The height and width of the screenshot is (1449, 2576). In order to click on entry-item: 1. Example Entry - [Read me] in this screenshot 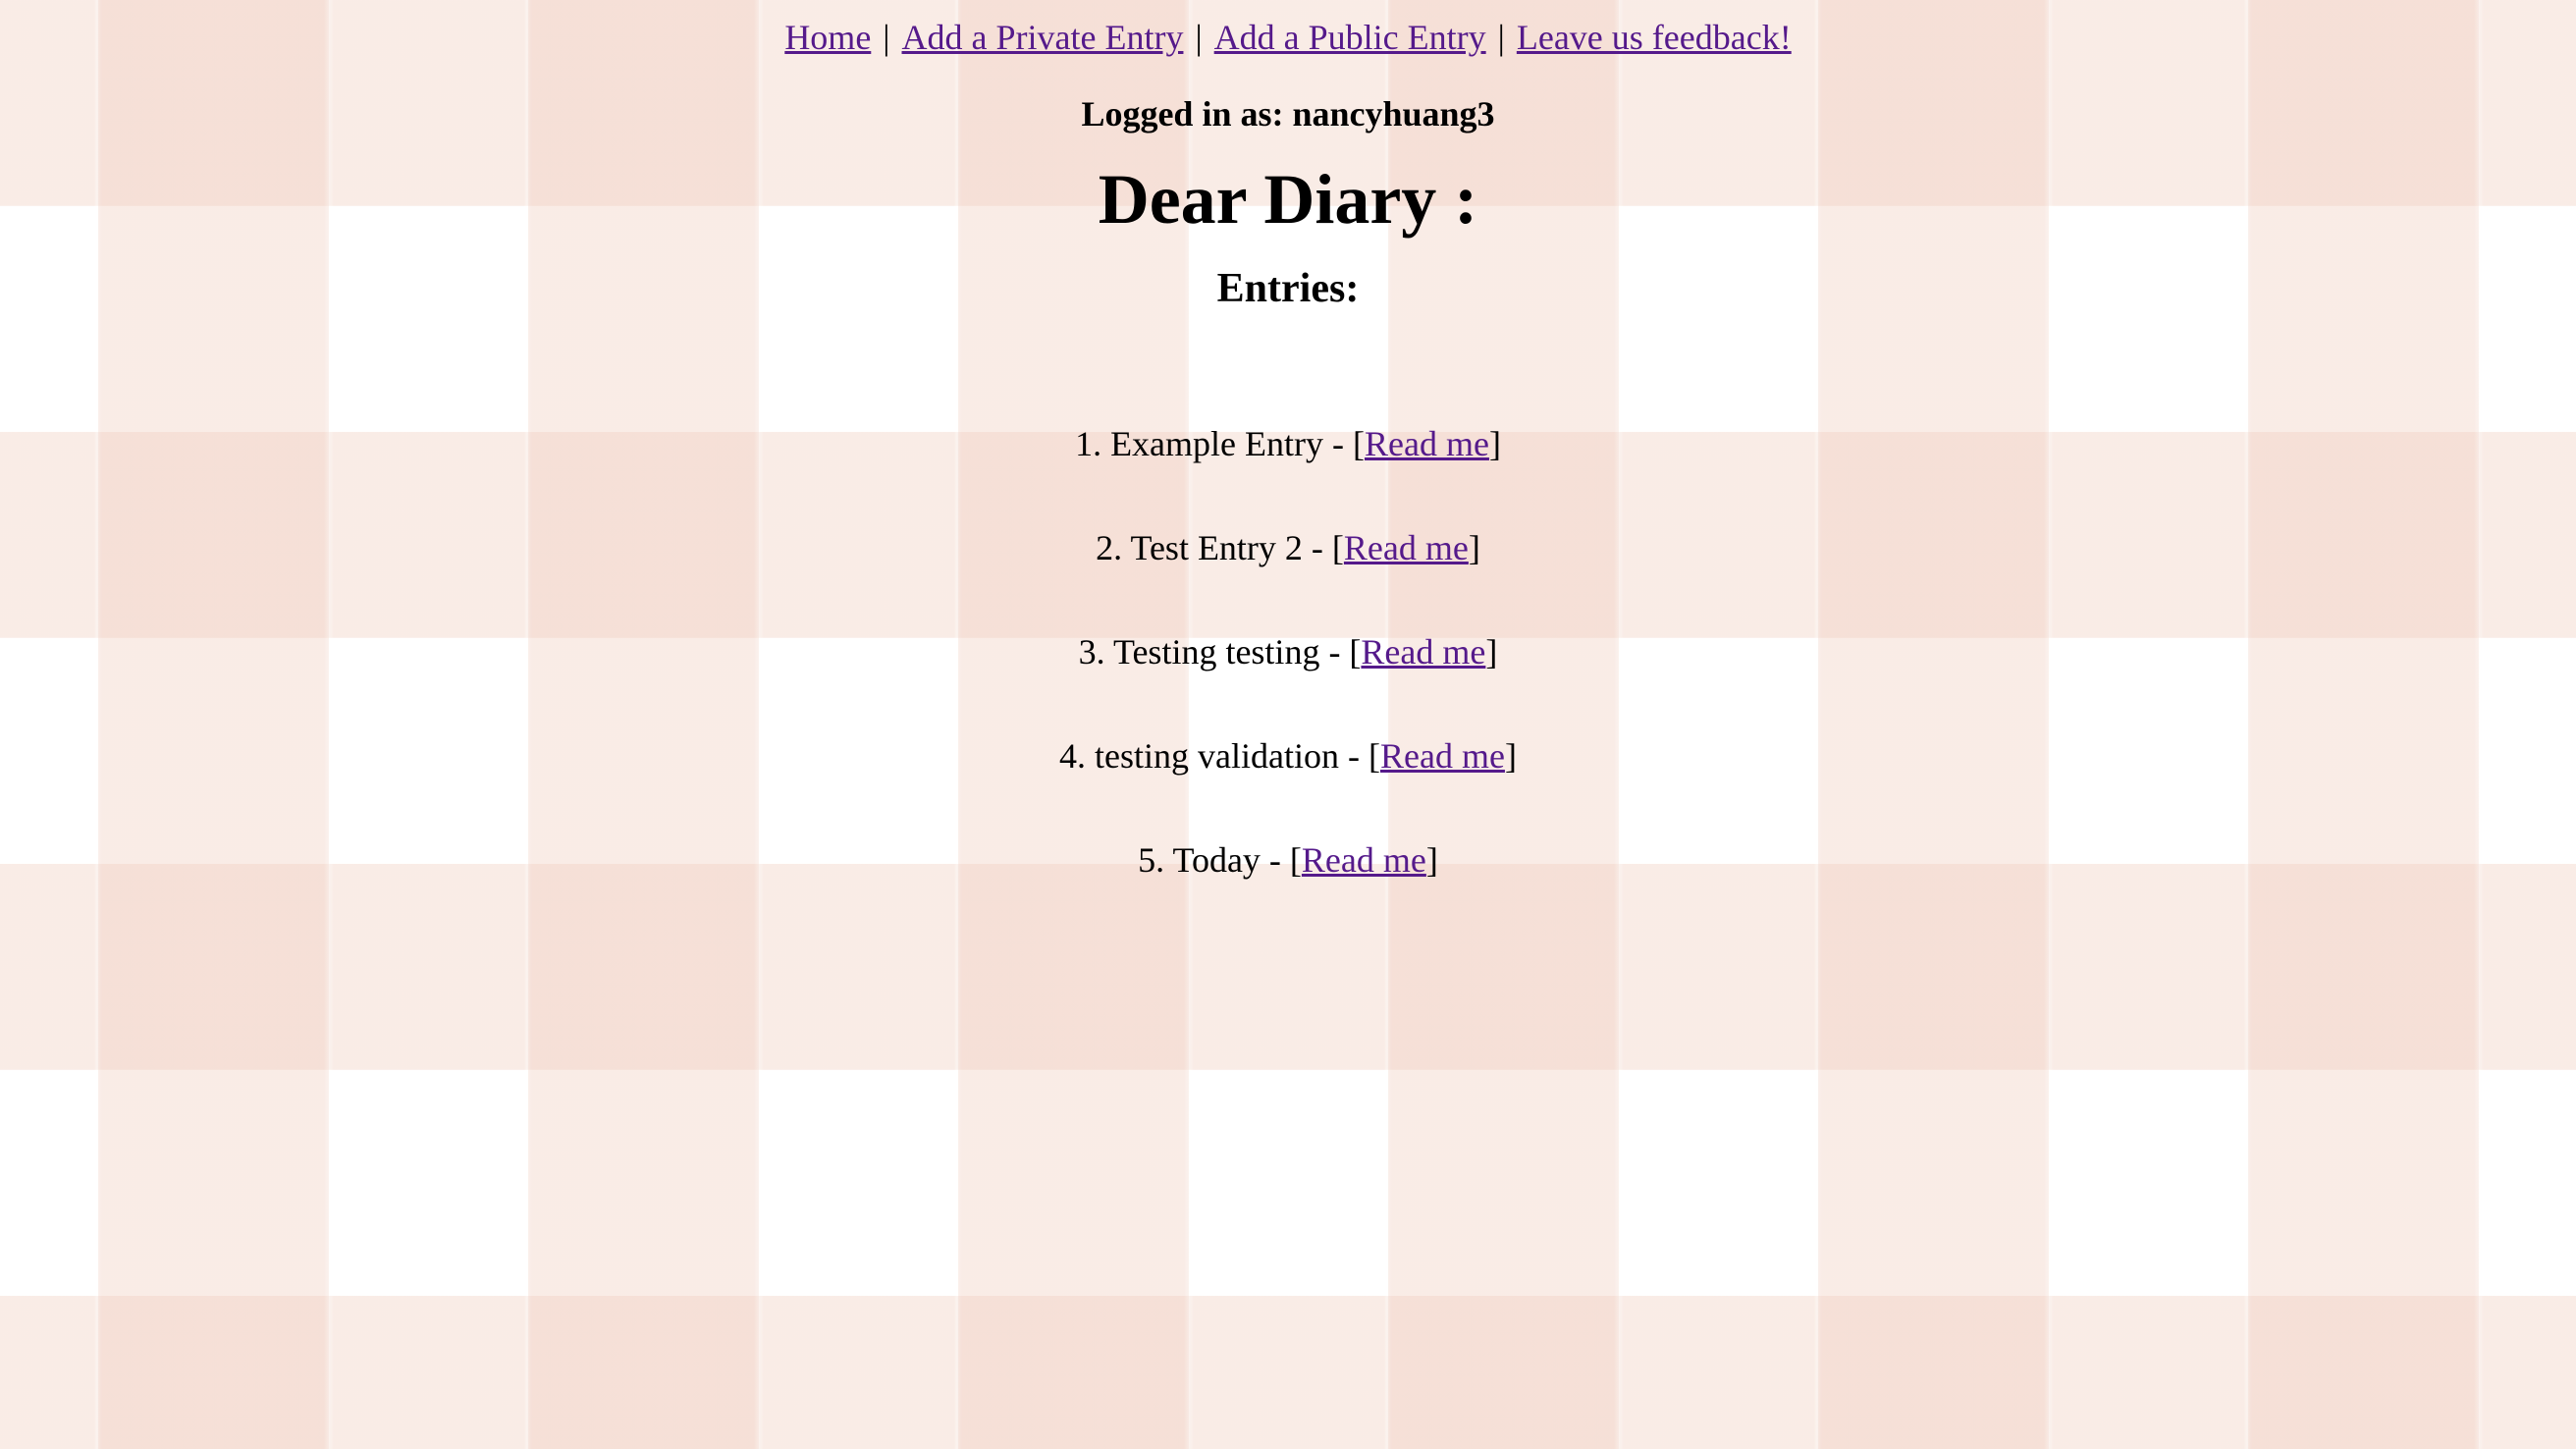, I will do `click(1288, 443)`.